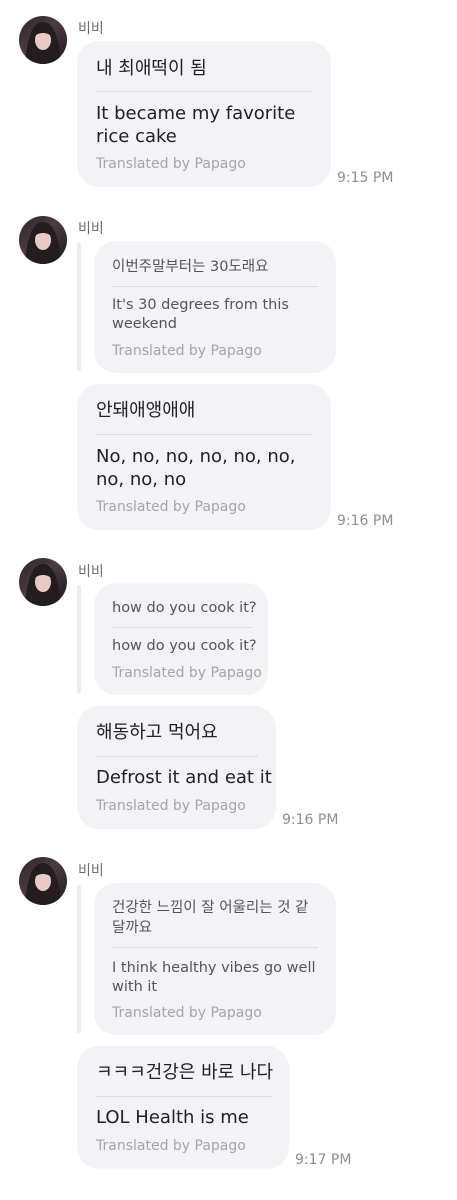  I want to click on quoted-translated-text: It's 30 degrees from this weekend, so click(200, 314).